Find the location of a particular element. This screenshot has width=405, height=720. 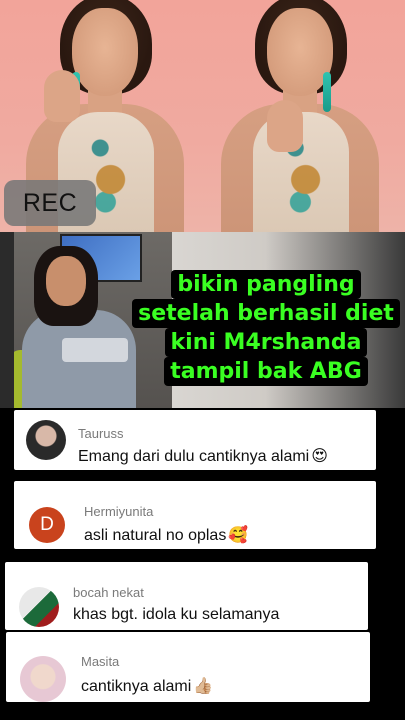

heart-eyes-emoji-icon: 😍 is located at coordinates (319, 456).